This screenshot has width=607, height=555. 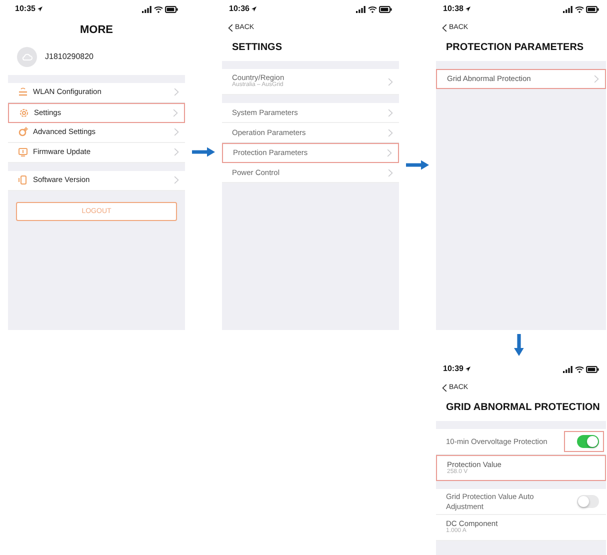 What do you see at coordinates (24, 113) in the screenshot?
I see `settings-icon` at bounding box center [24, 113].